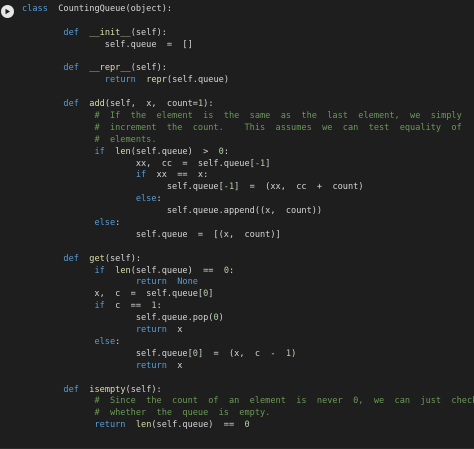  I want to click on code-line: return x, so click(248, 331).